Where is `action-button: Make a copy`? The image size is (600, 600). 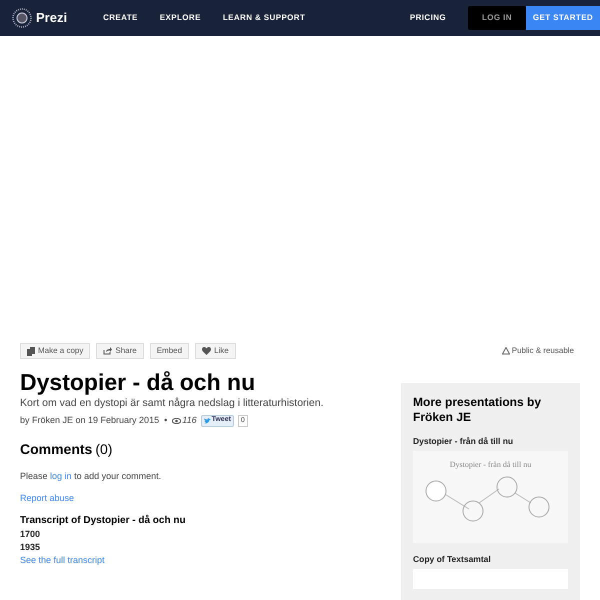 action-button: Make a copy is located at coordinates (55, 351).